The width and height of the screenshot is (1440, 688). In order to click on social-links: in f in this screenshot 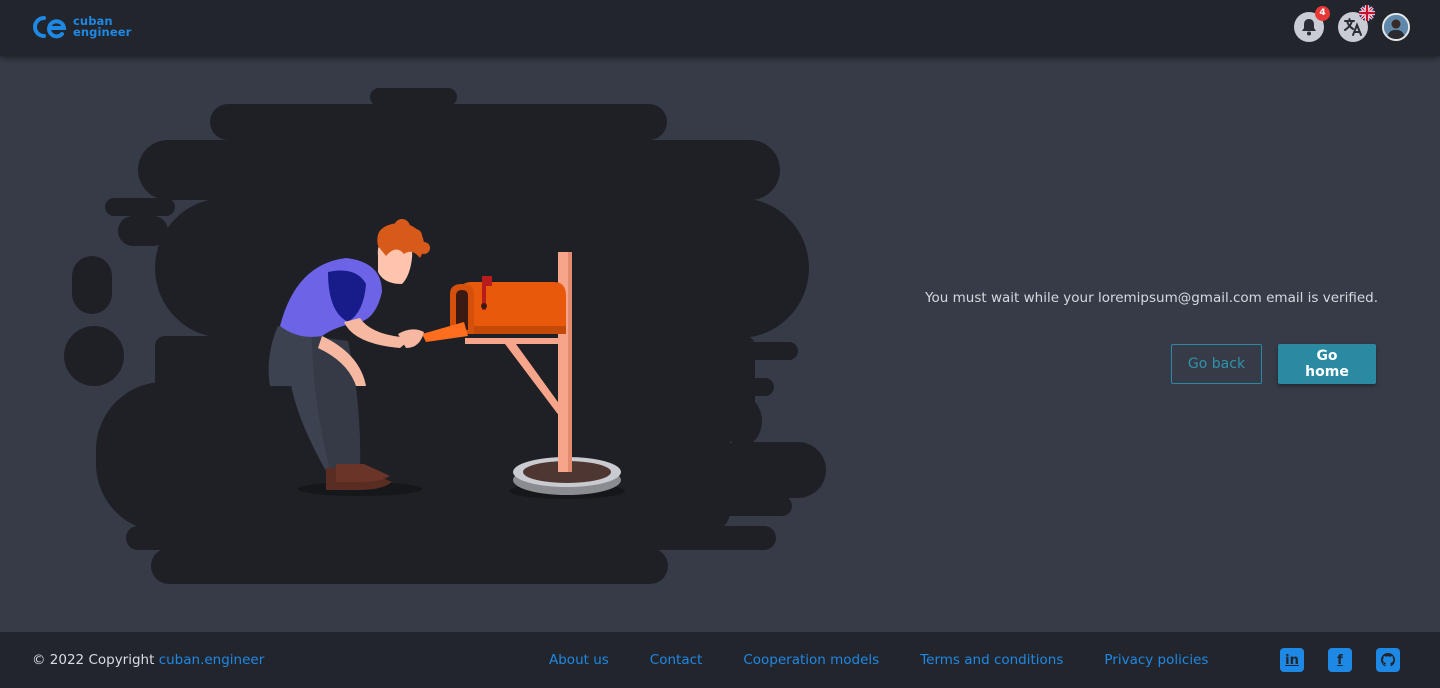, I will do `click(1340, 660)`.